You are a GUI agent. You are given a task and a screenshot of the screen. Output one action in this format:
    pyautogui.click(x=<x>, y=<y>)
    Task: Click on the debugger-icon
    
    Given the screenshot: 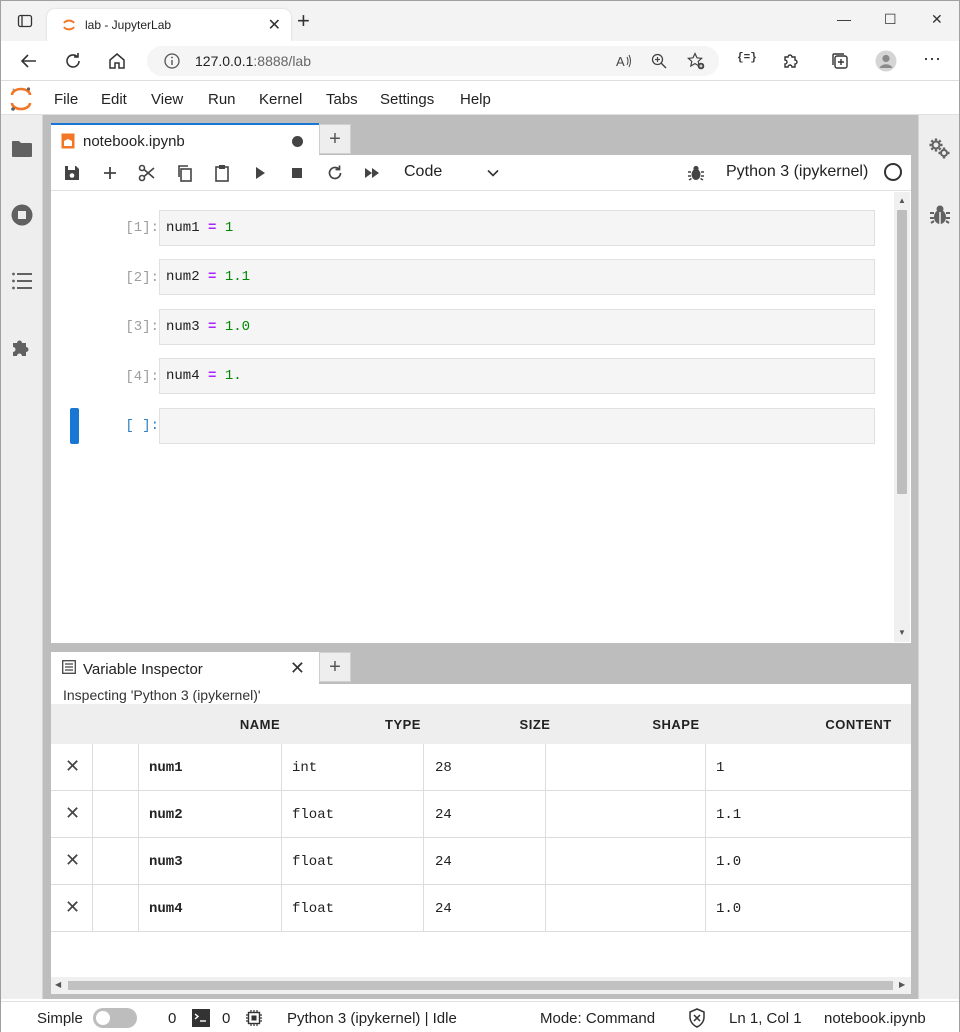 What is the action you would take?
    pyautogui.click(x=940, y=215)
    